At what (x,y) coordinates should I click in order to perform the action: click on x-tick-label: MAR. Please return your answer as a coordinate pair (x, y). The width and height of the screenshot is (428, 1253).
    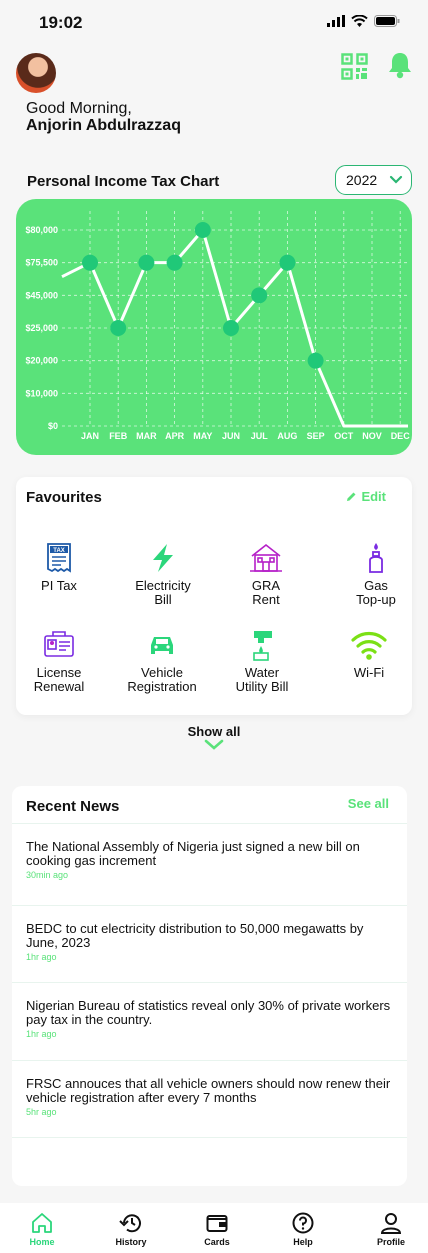
    Looking at the image, I should click on (146, 436).